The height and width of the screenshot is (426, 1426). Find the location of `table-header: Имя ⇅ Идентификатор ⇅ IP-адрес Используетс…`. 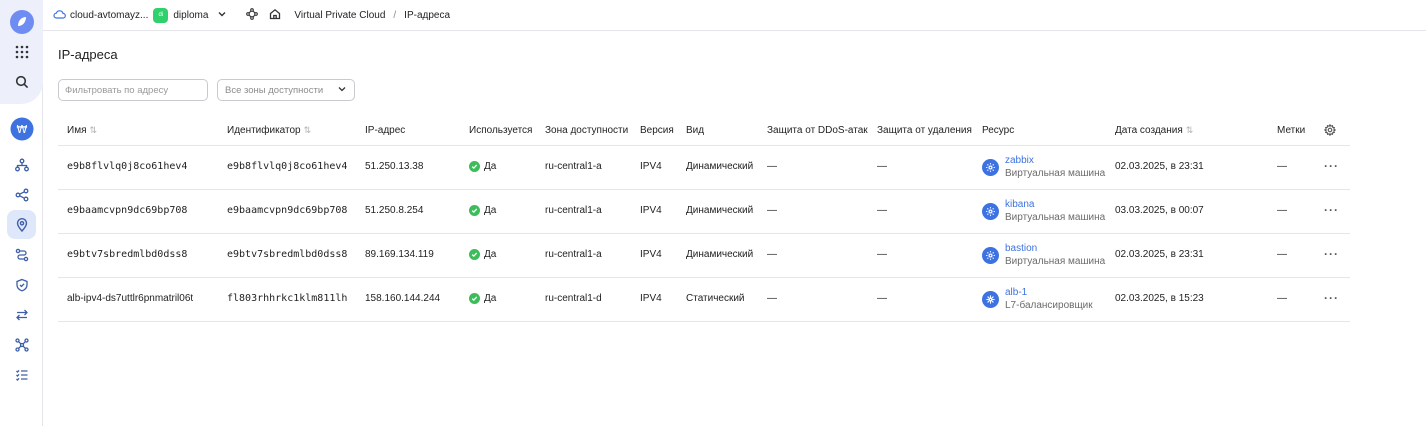

table-header: Имя ⇅ Идентификатор ⇅ IP-адрес Используетс… is located at coordinates (704, 131).